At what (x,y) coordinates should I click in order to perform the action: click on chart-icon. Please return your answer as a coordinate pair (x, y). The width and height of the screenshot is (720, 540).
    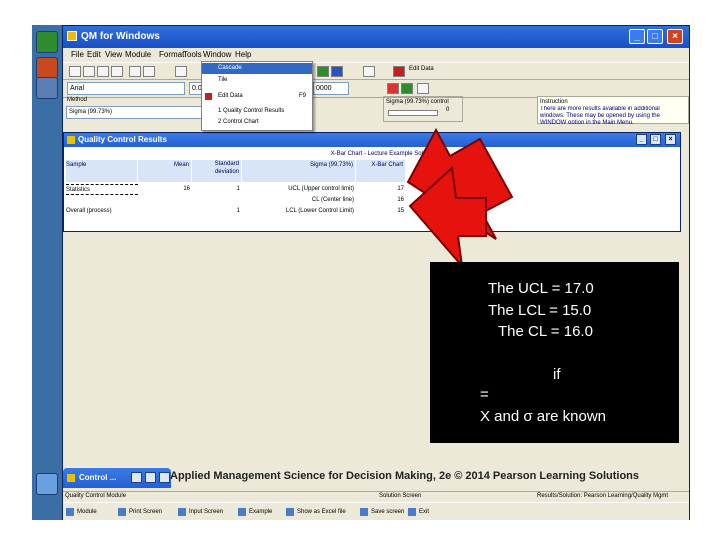
    Looking at the image, I should click on (323, 71).